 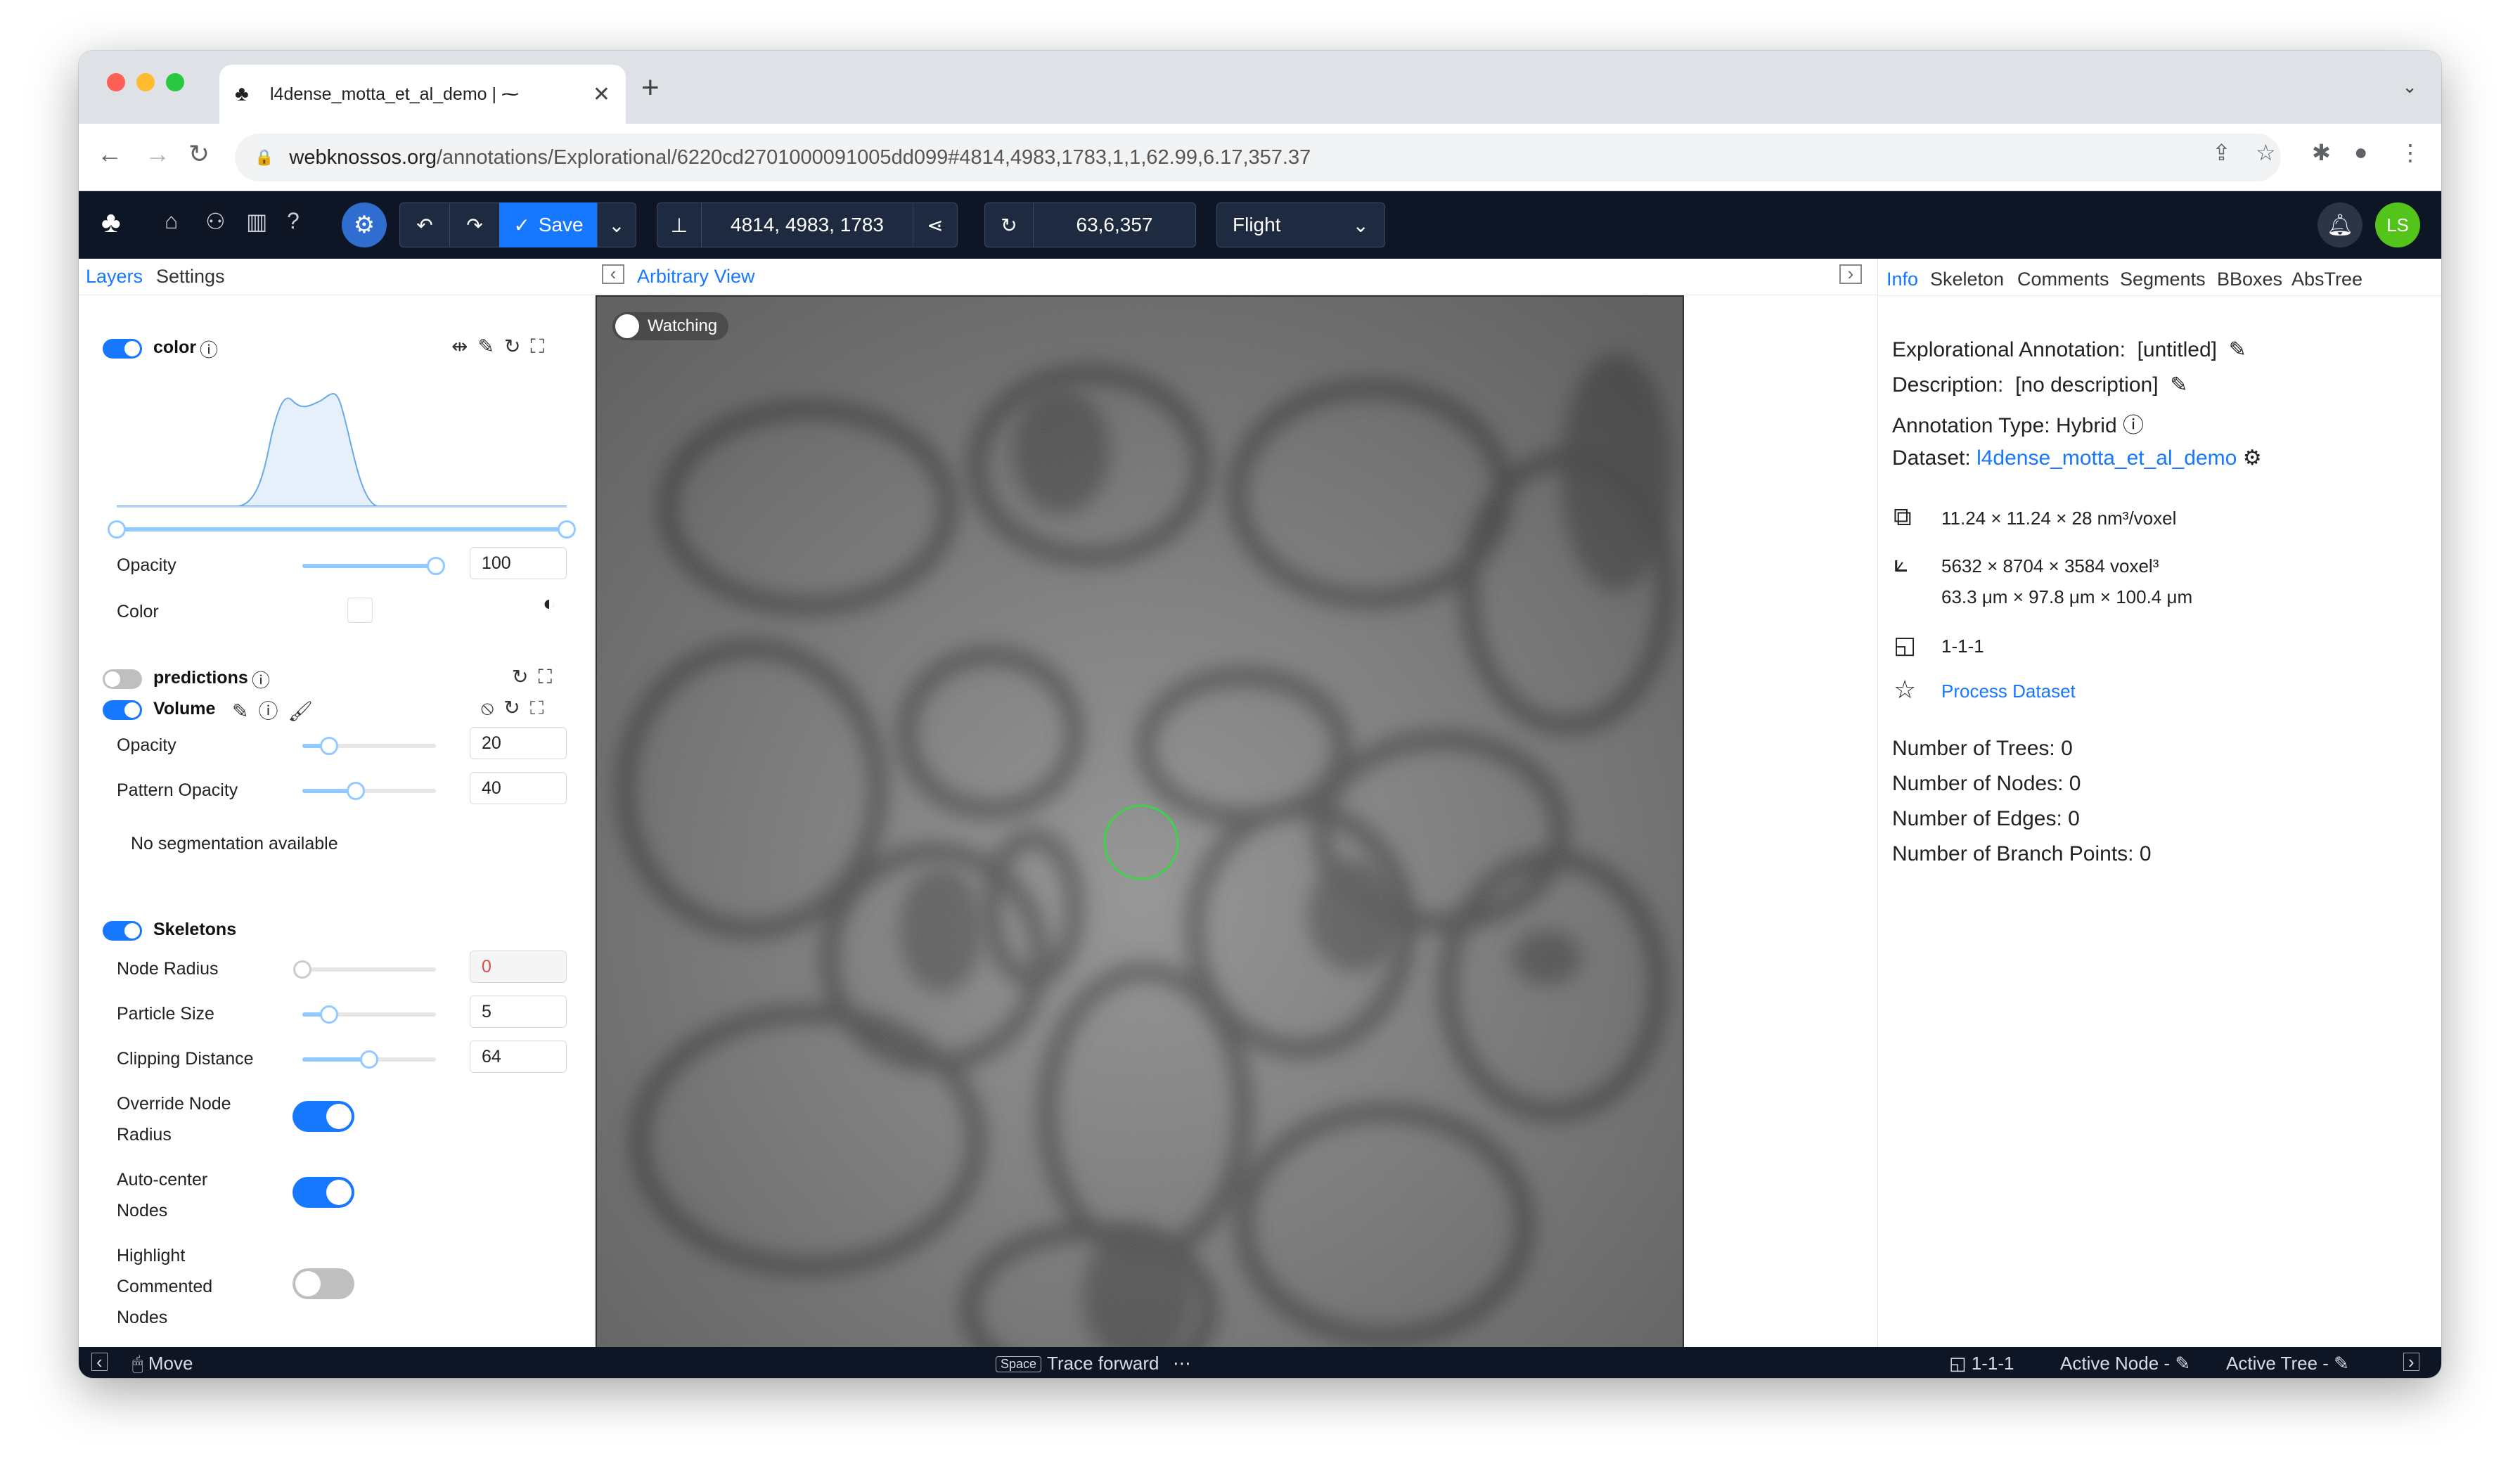 What do you see at coordinates (1902, 279) in the screenshot?
I see `tab-info: Info` at bounding box center [1902, 279].